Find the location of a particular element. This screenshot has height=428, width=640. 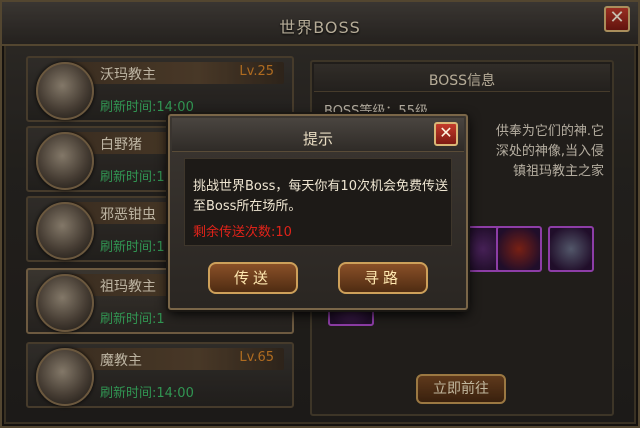

dialog-title-bar: 提示 ✕ is located at coordinates (318, 135).